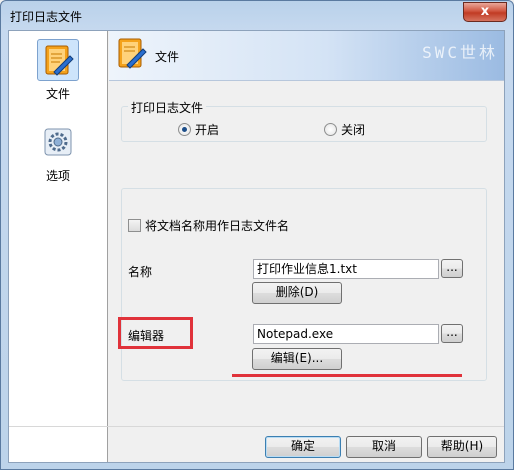  Describe the element at coordinates (58, 142) in the screenshot. I see `settings-gear-icon` at that location.